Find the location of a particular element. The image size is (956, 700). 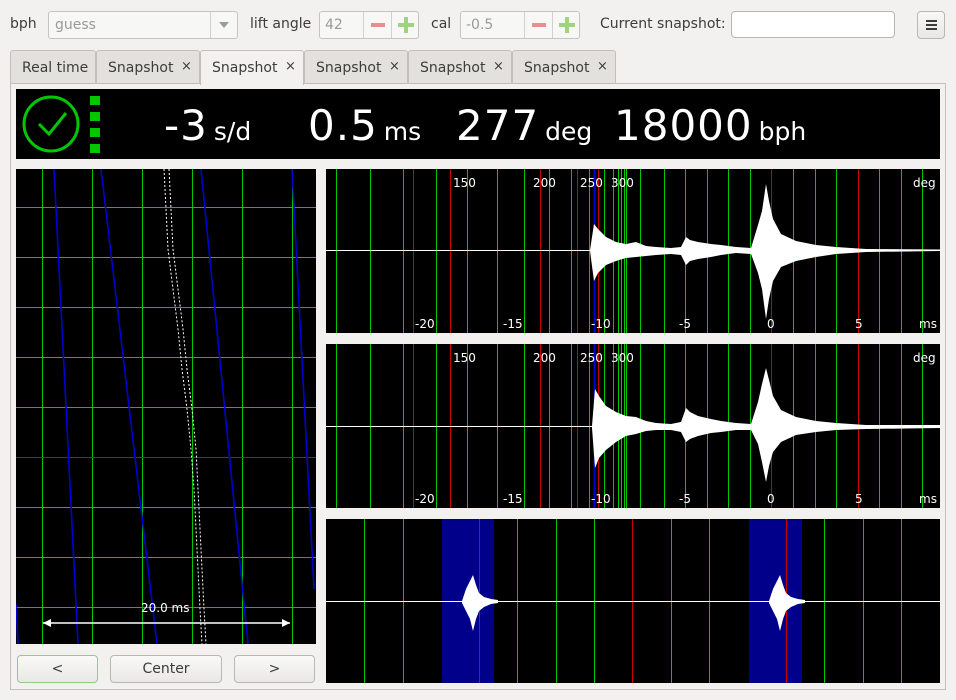

center-button: Center is located at coordinates (166, 669).